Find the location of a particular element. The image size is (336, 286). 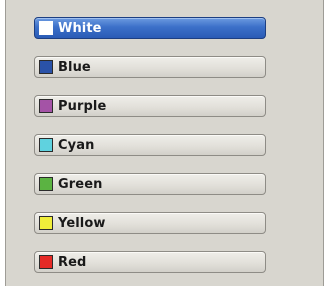

color-option-label: Cyan is located at coordinates (76, 145).